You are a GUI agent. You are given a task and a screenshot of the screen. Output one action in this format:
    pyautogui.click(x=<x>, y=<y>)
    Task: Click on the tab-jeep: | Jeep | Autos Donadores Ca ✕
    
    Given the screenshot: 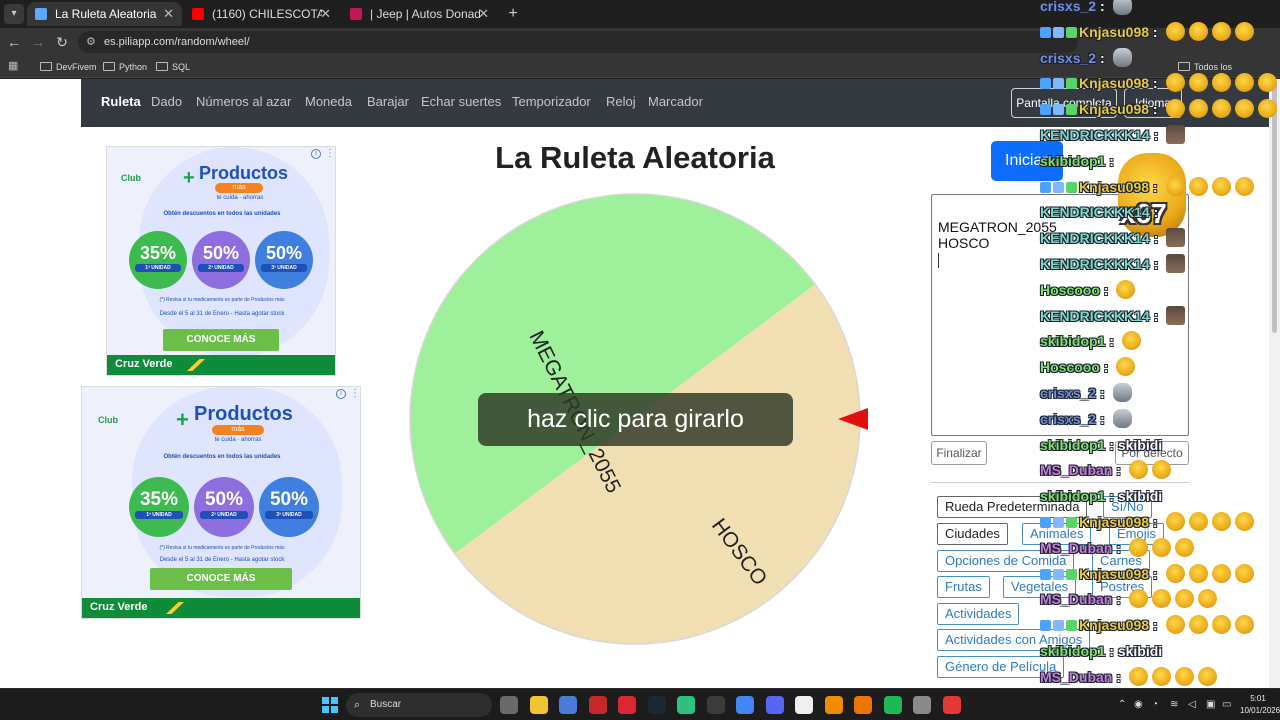 What is the action you would take?
    pyautogui.click(x=419, y=14)
    